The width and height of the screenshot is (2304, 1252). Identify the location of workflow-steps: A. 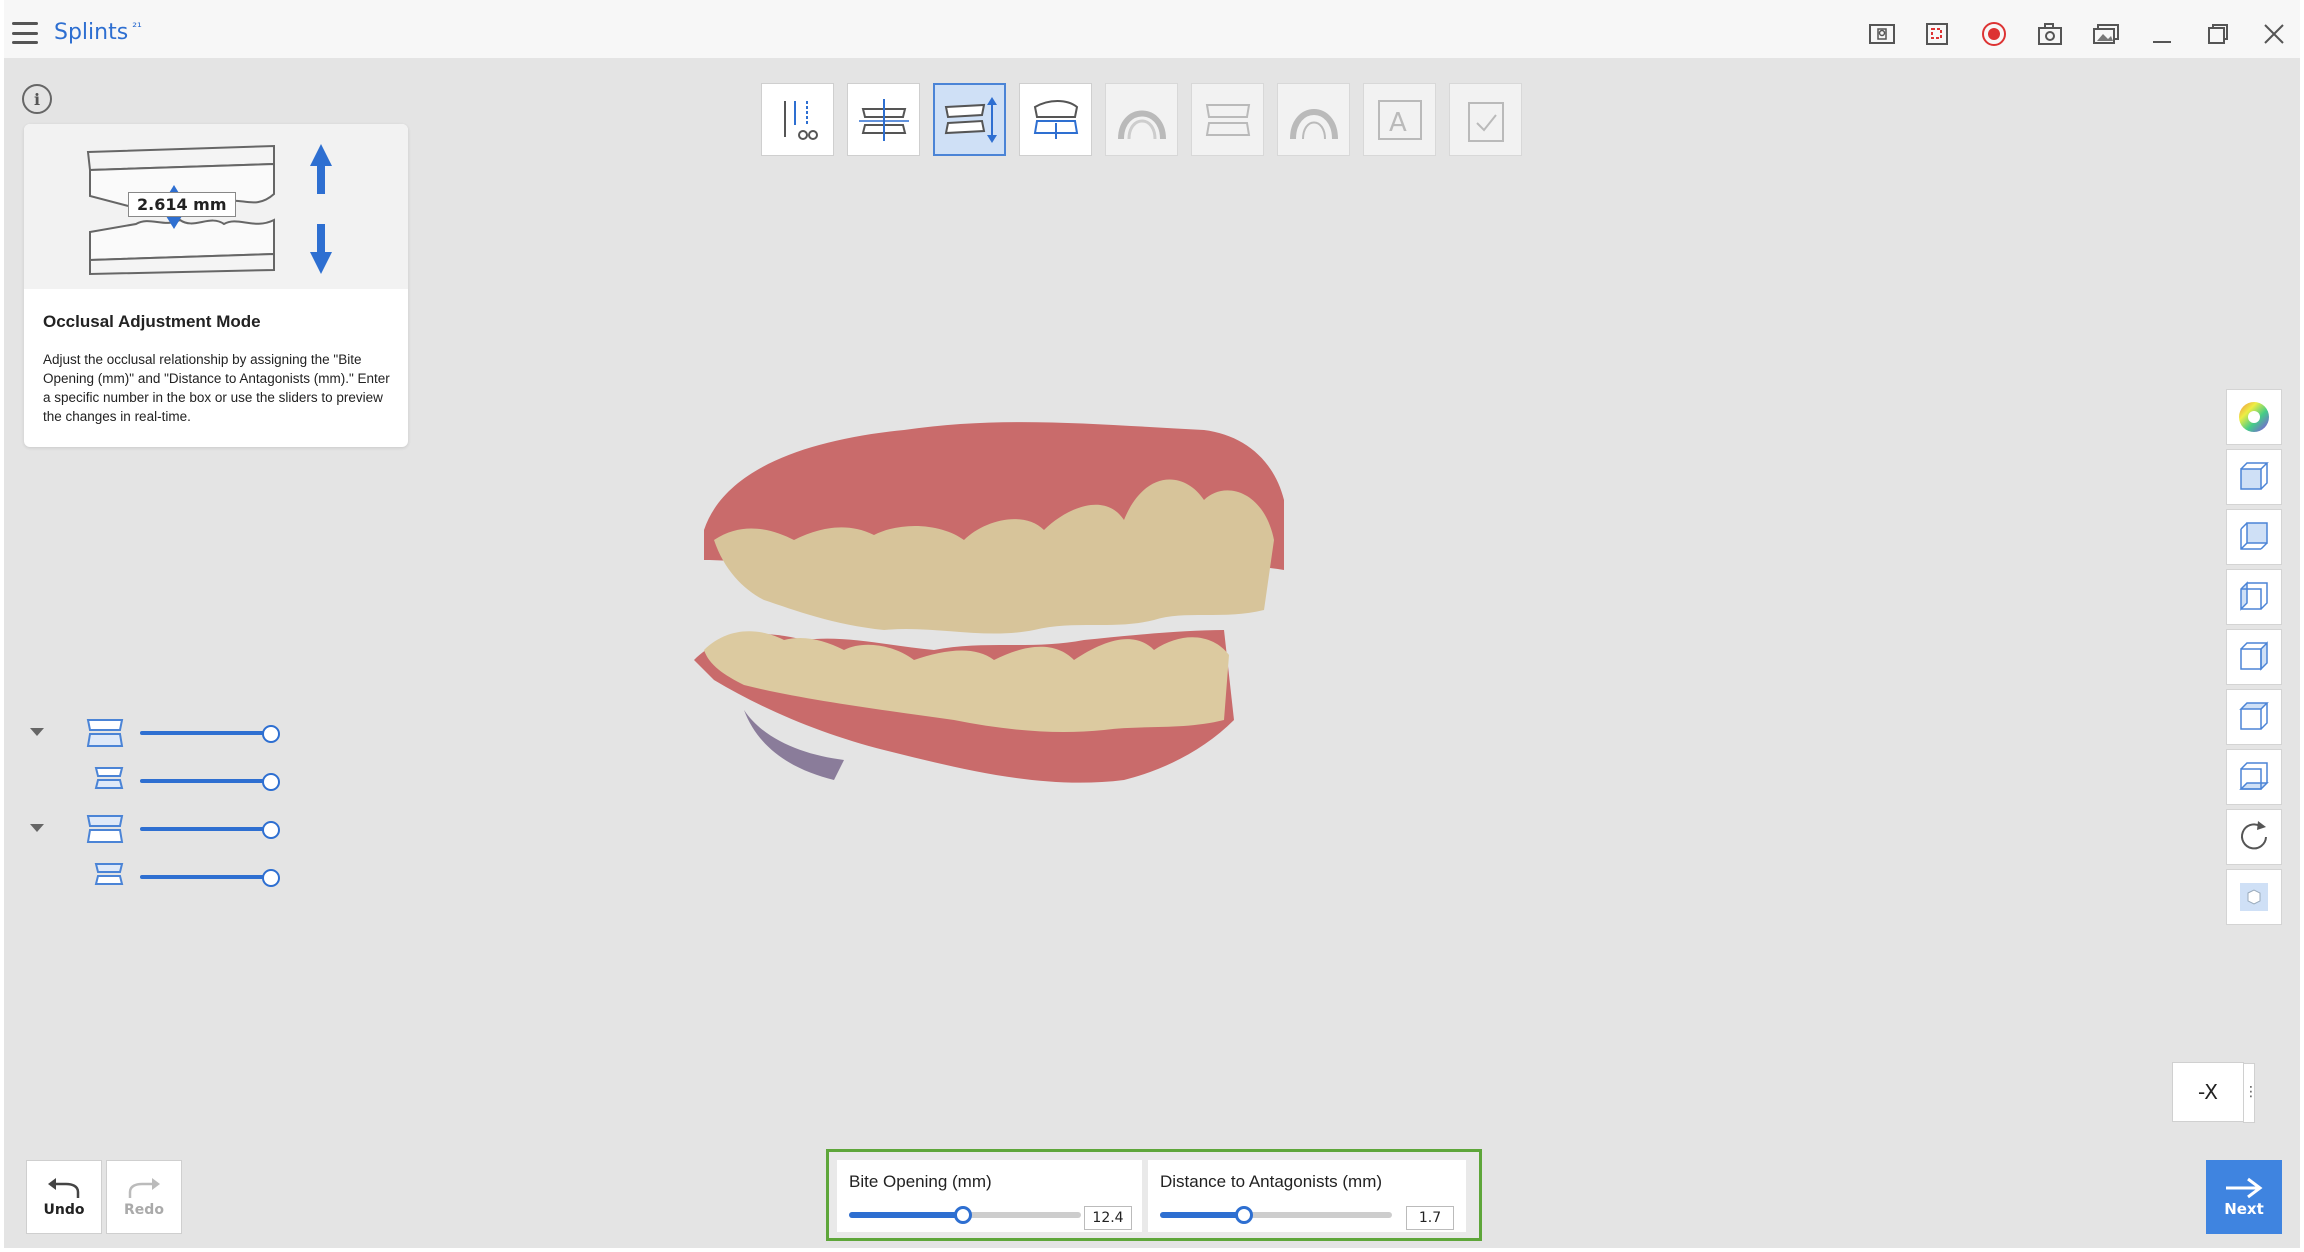
(1141, 119).